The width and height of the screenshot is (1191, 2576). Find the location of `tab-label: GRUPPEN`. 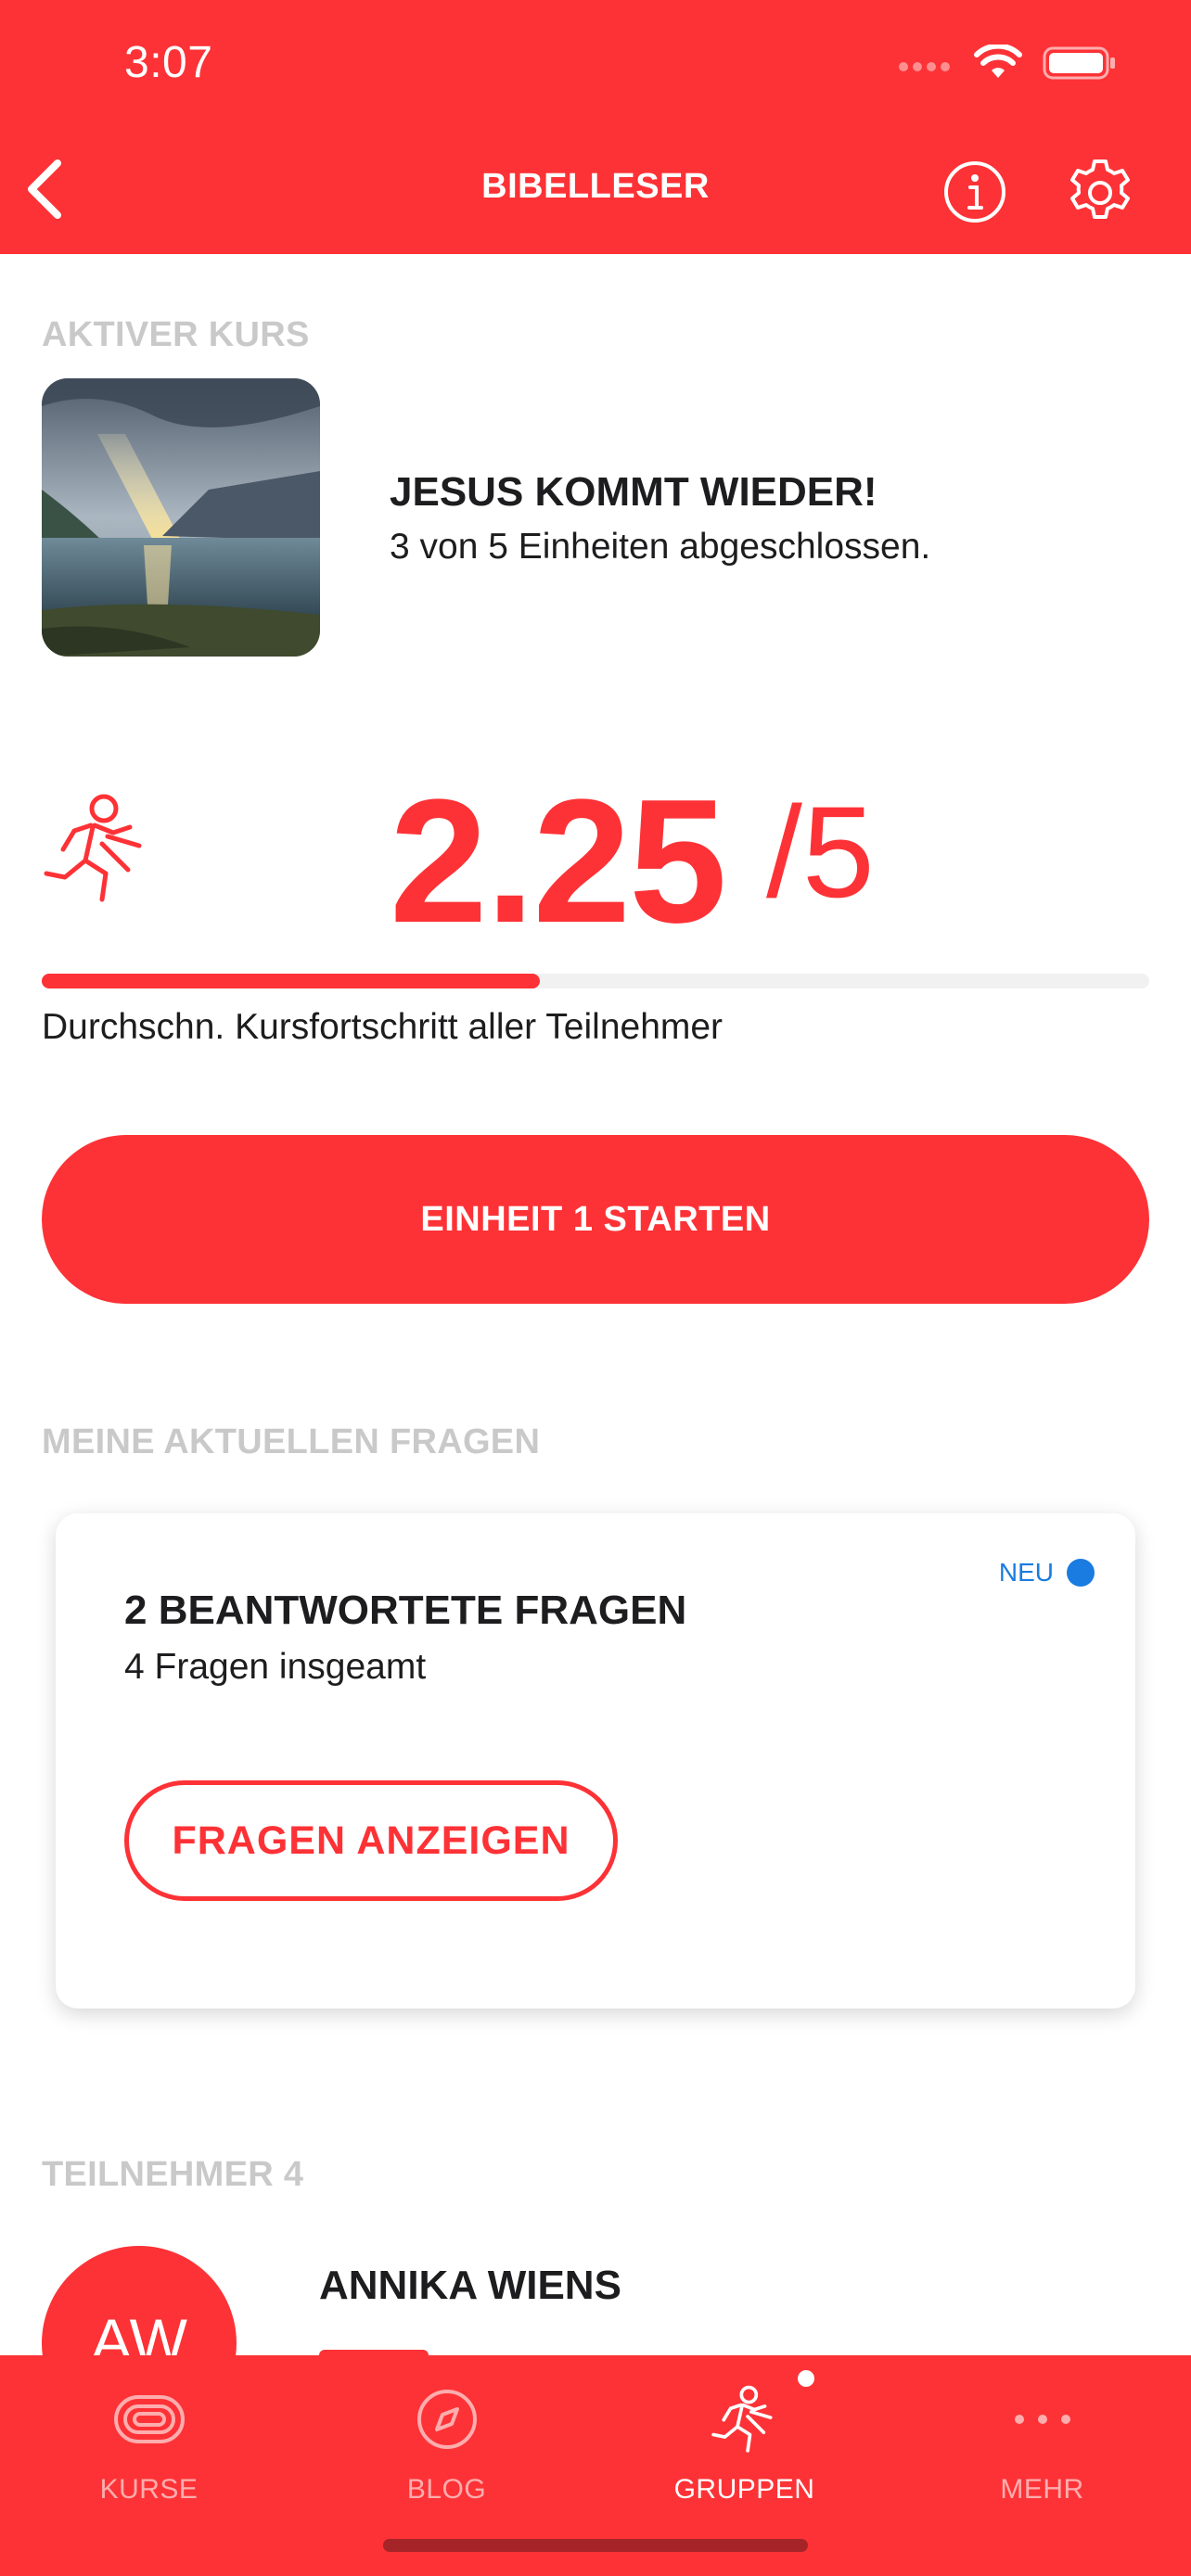

tab-label: GRUPPEN is located at coordinates (744, 2489).